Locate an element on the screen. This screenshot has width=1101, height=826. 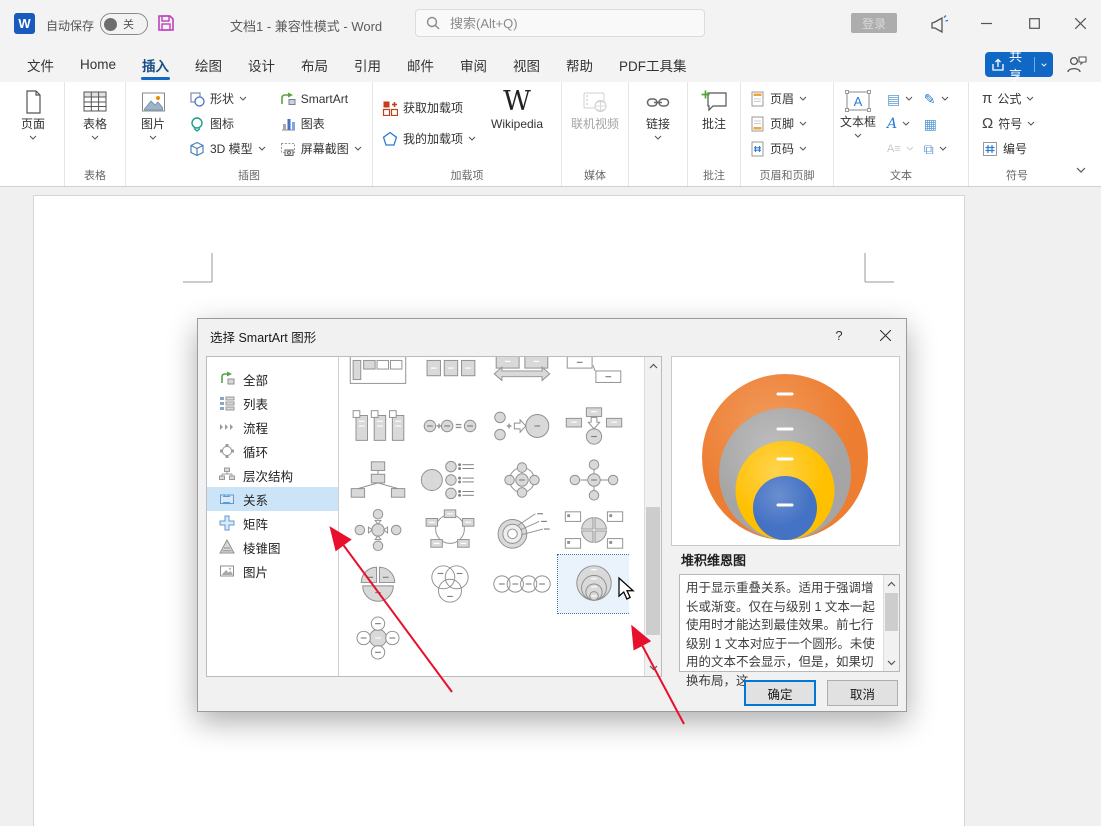
tab-审阅: 审阅 is located at coordinates (473, 64).